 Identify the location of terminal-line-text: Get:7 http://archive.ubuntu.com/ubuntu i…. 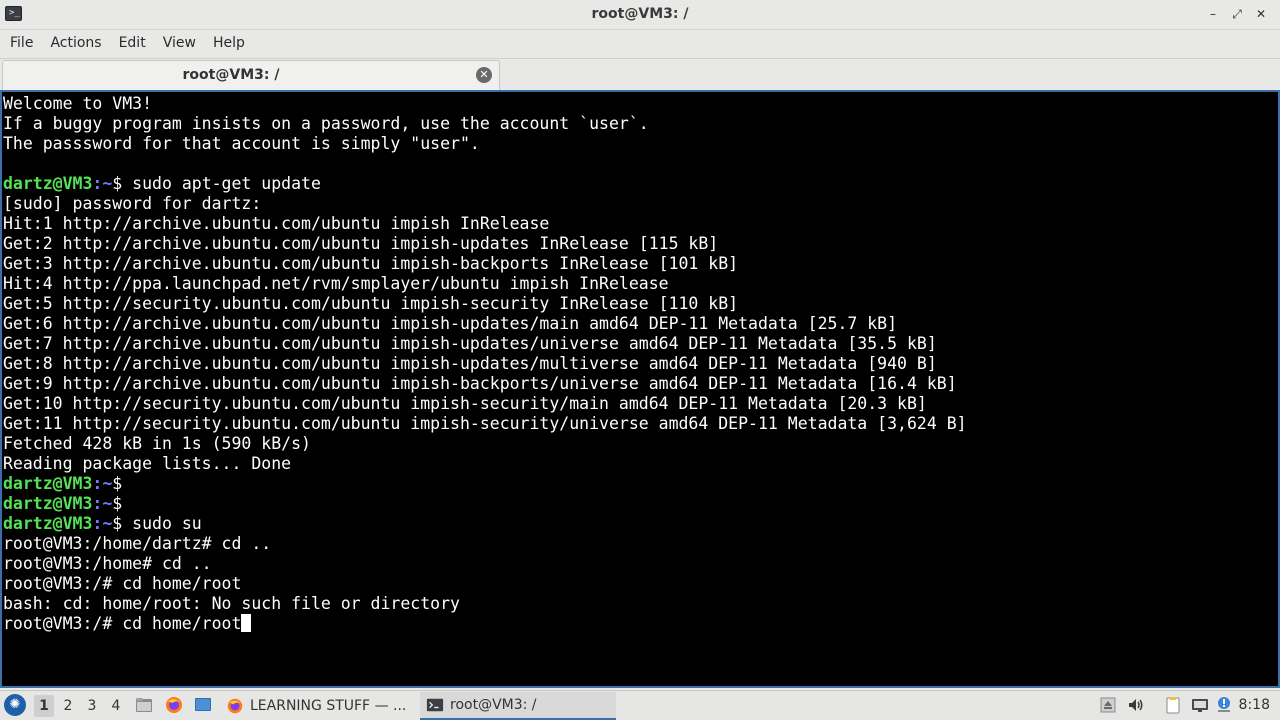
(470, 343).